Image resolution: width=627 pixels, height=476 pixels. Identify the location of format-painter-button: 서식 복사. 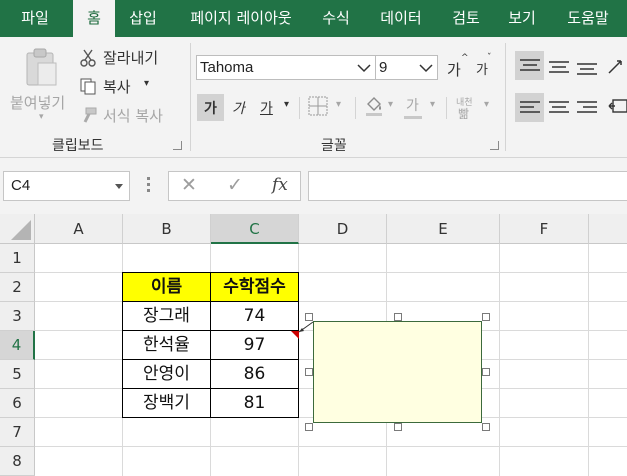
(133, 115).